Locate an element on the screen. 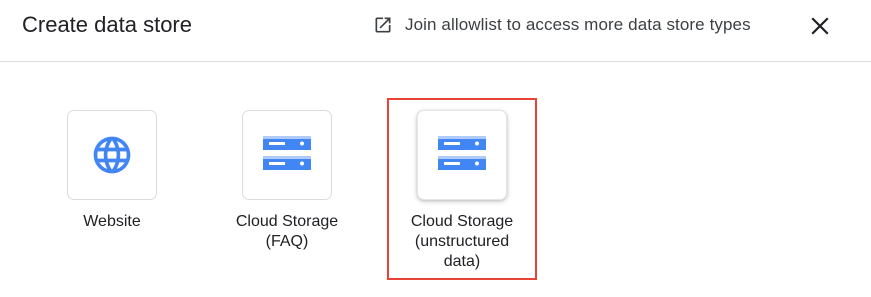 This screenshot has height=297, width=871. option-label: Cloud Storage (unstructured data) is located at coordinates (462, 241).